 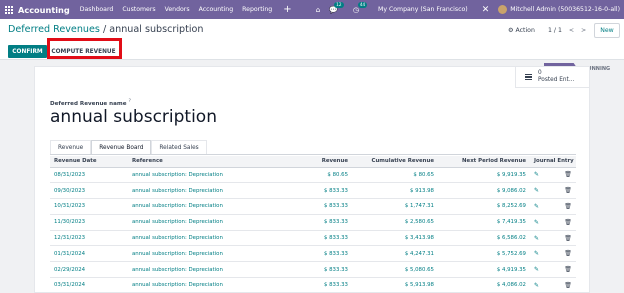 What do you see at coordinates (395, 285) in the screenshot?
I see `cell-cumulative: $ 5,913.98` at bounding box center [395, 285].